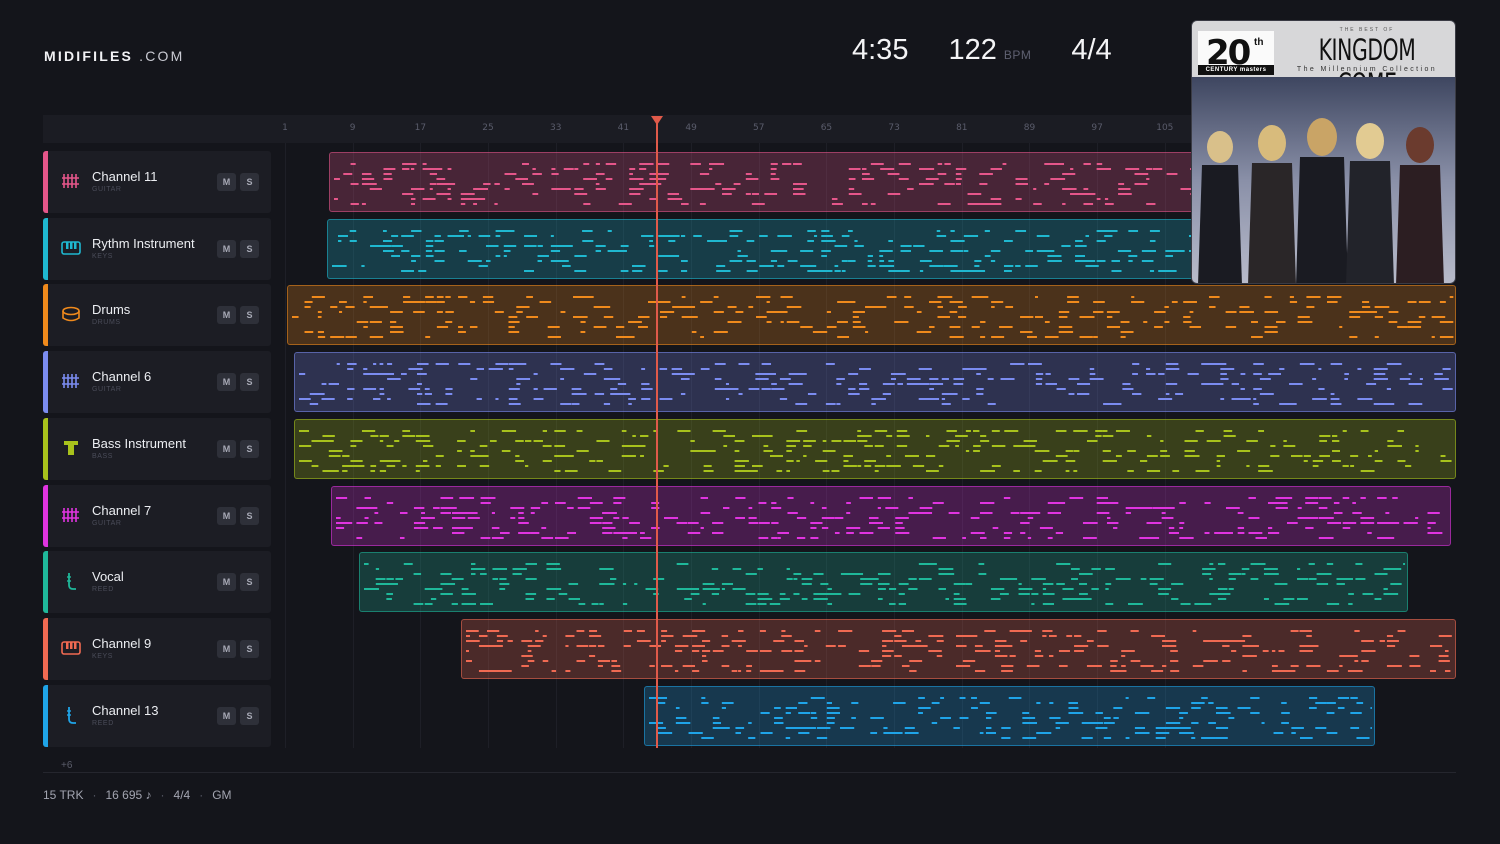  I want to click on playhead, so click(657, 435).